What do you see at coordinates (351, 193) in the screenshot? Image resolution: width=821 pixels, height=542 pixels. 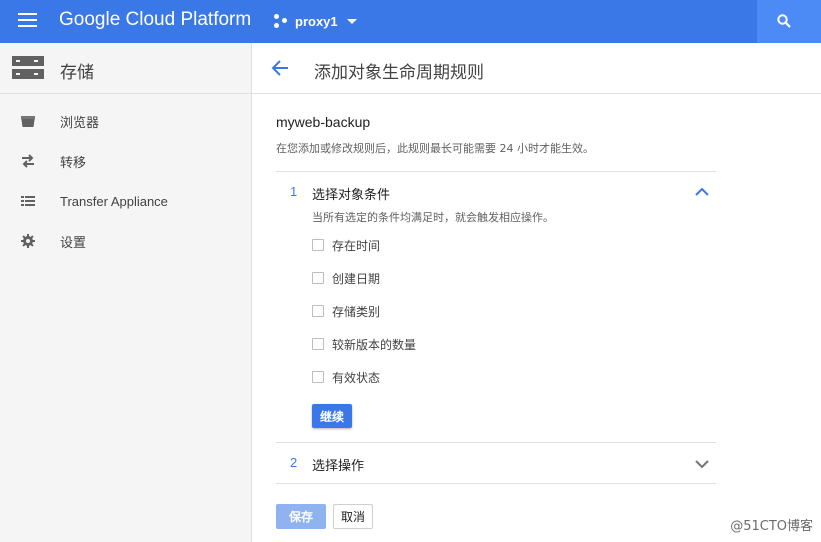 I see `step-title: 选择对象条件` at bounding box center [351, 193].